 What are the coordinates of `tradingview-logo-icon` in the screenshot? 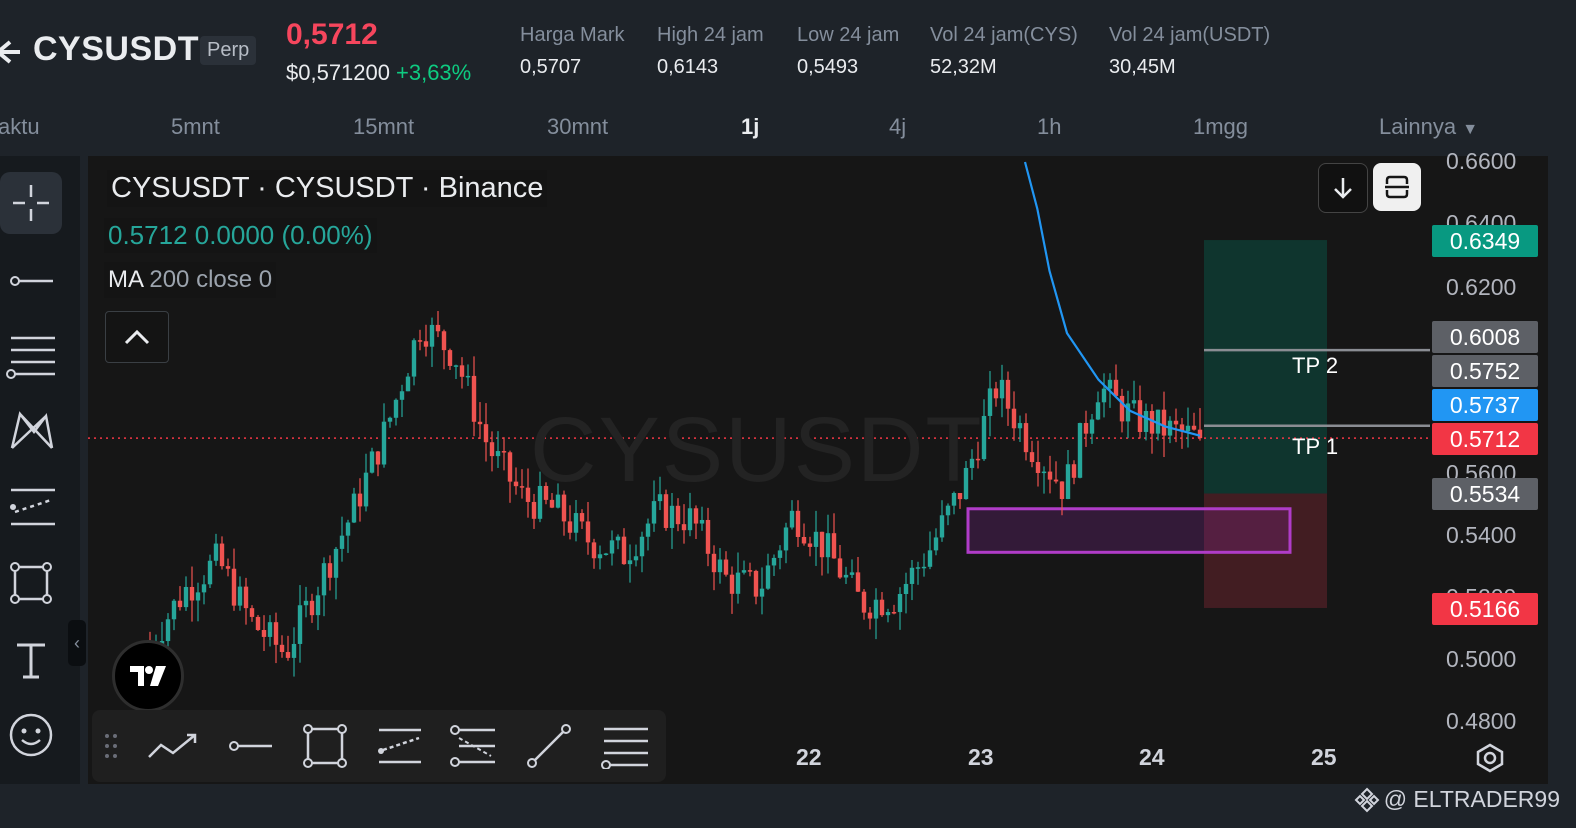 It's located at (148, 676).